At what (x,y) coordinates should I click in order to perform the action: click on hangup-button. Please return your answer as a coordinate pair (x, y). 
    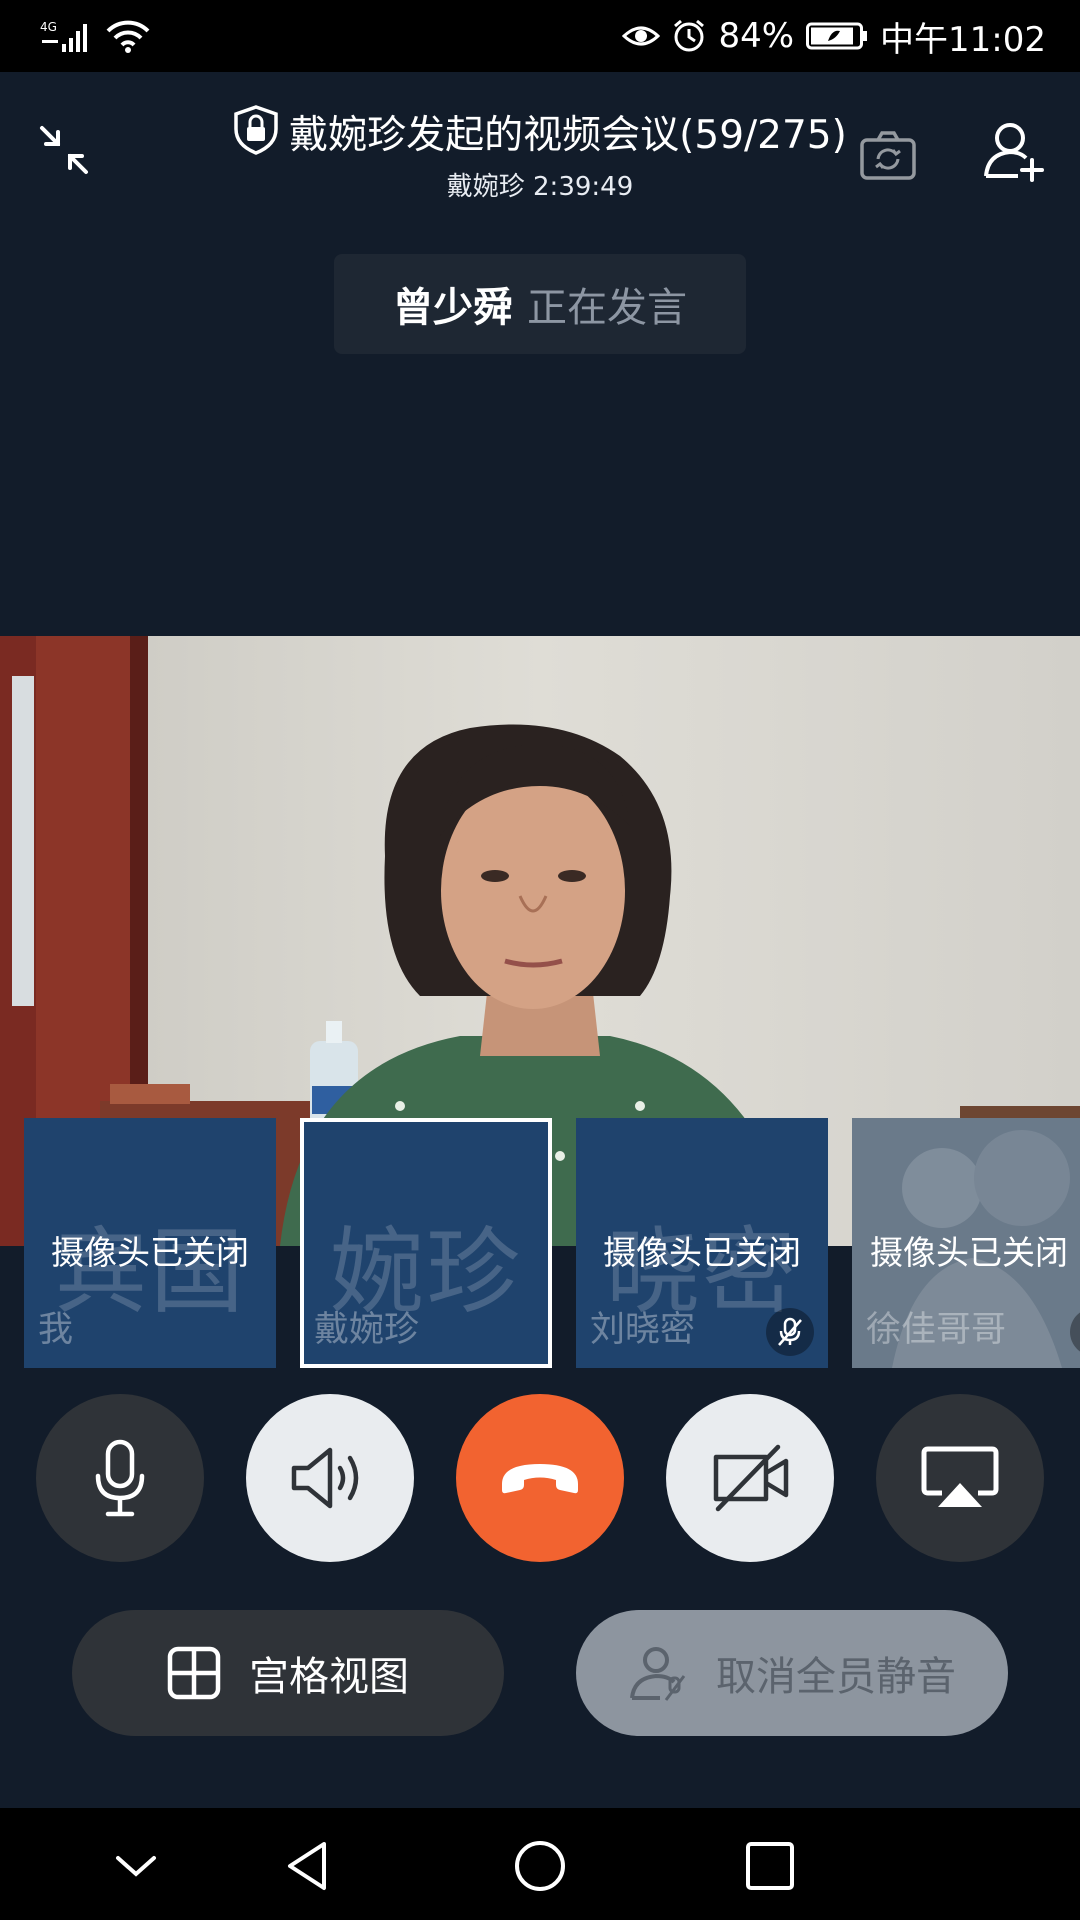
    Looking at the image, I should click on (540, 1478).